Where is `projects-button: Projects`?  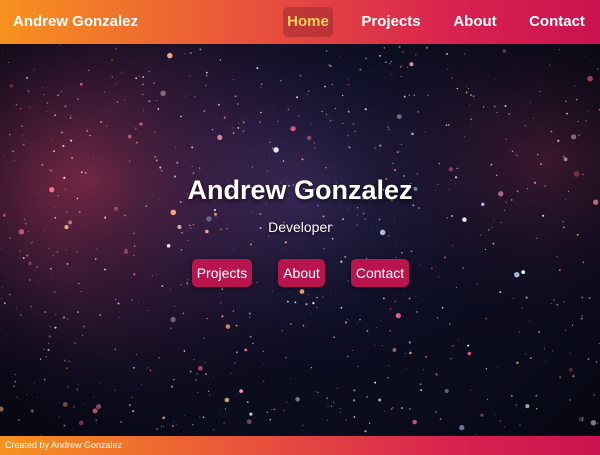 projects-button: Projects is located at coordinates (222, 273).